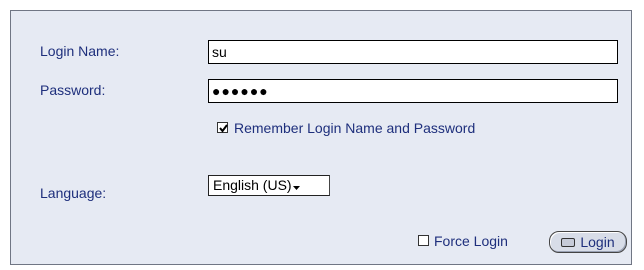  Describe the element at coordinates (413, 52) in the screenshot. I see `login-name-input: su` at that location.